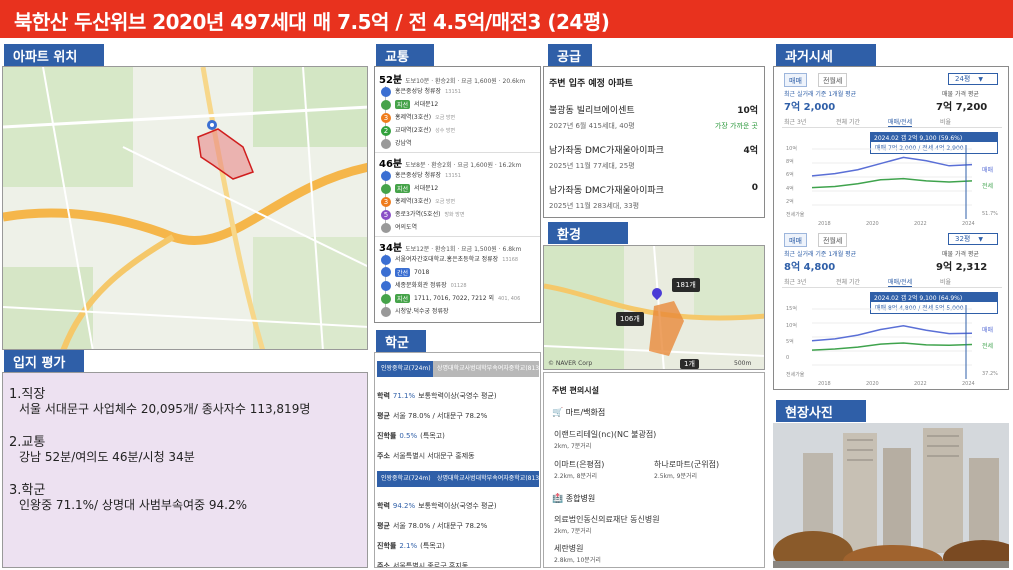 This screenshot has height=570, width=1013. What do you see at coordinates (510, 260) in the screenshot?
I see `step-sub: 13168` at bounding box center [510, 260].